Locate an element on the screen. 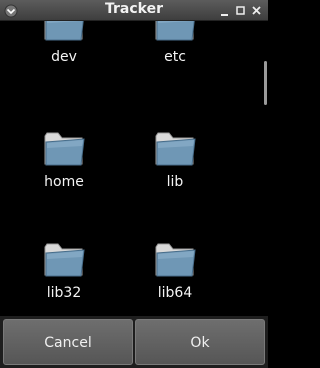 The width and height of the screenshot is (320, 368). title-bar: Tracker is located at coordinates (134, 10).